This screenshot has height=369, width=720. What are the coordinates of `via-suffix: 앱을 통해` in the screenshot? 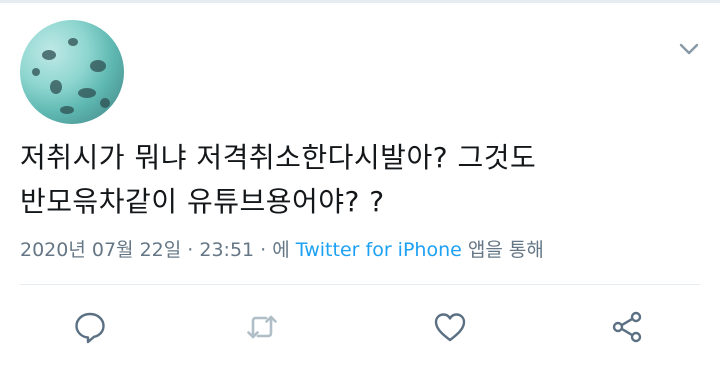 It's located at (502, 250).